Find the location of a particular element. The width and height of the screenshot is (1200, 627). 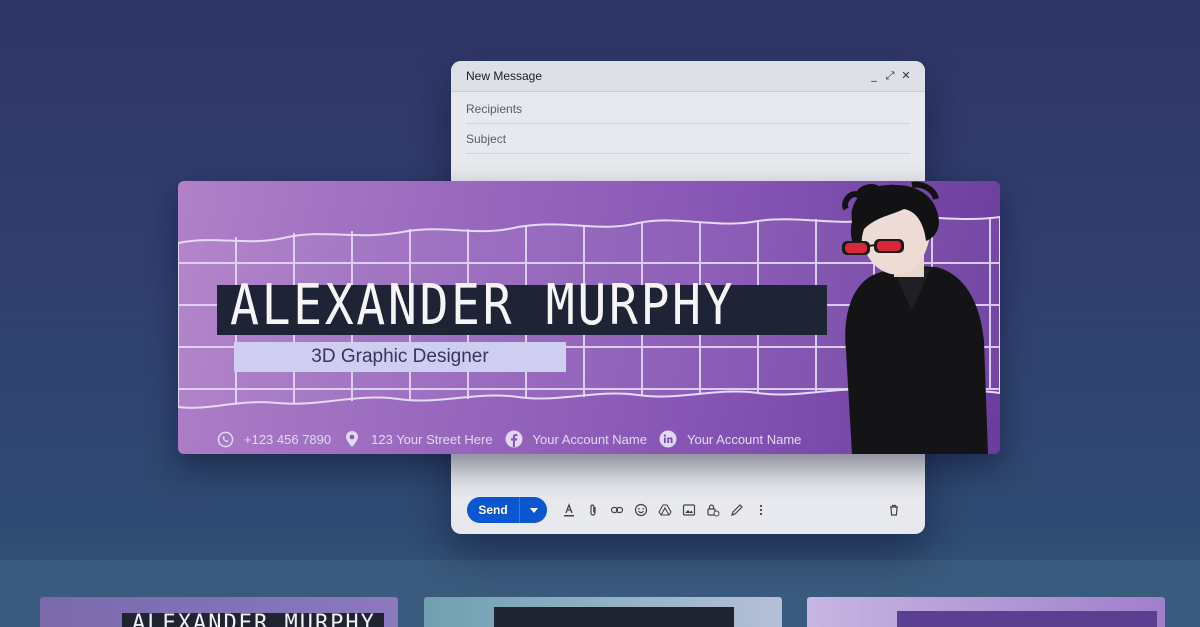

recipients-row is located at coordinates (688, 109).